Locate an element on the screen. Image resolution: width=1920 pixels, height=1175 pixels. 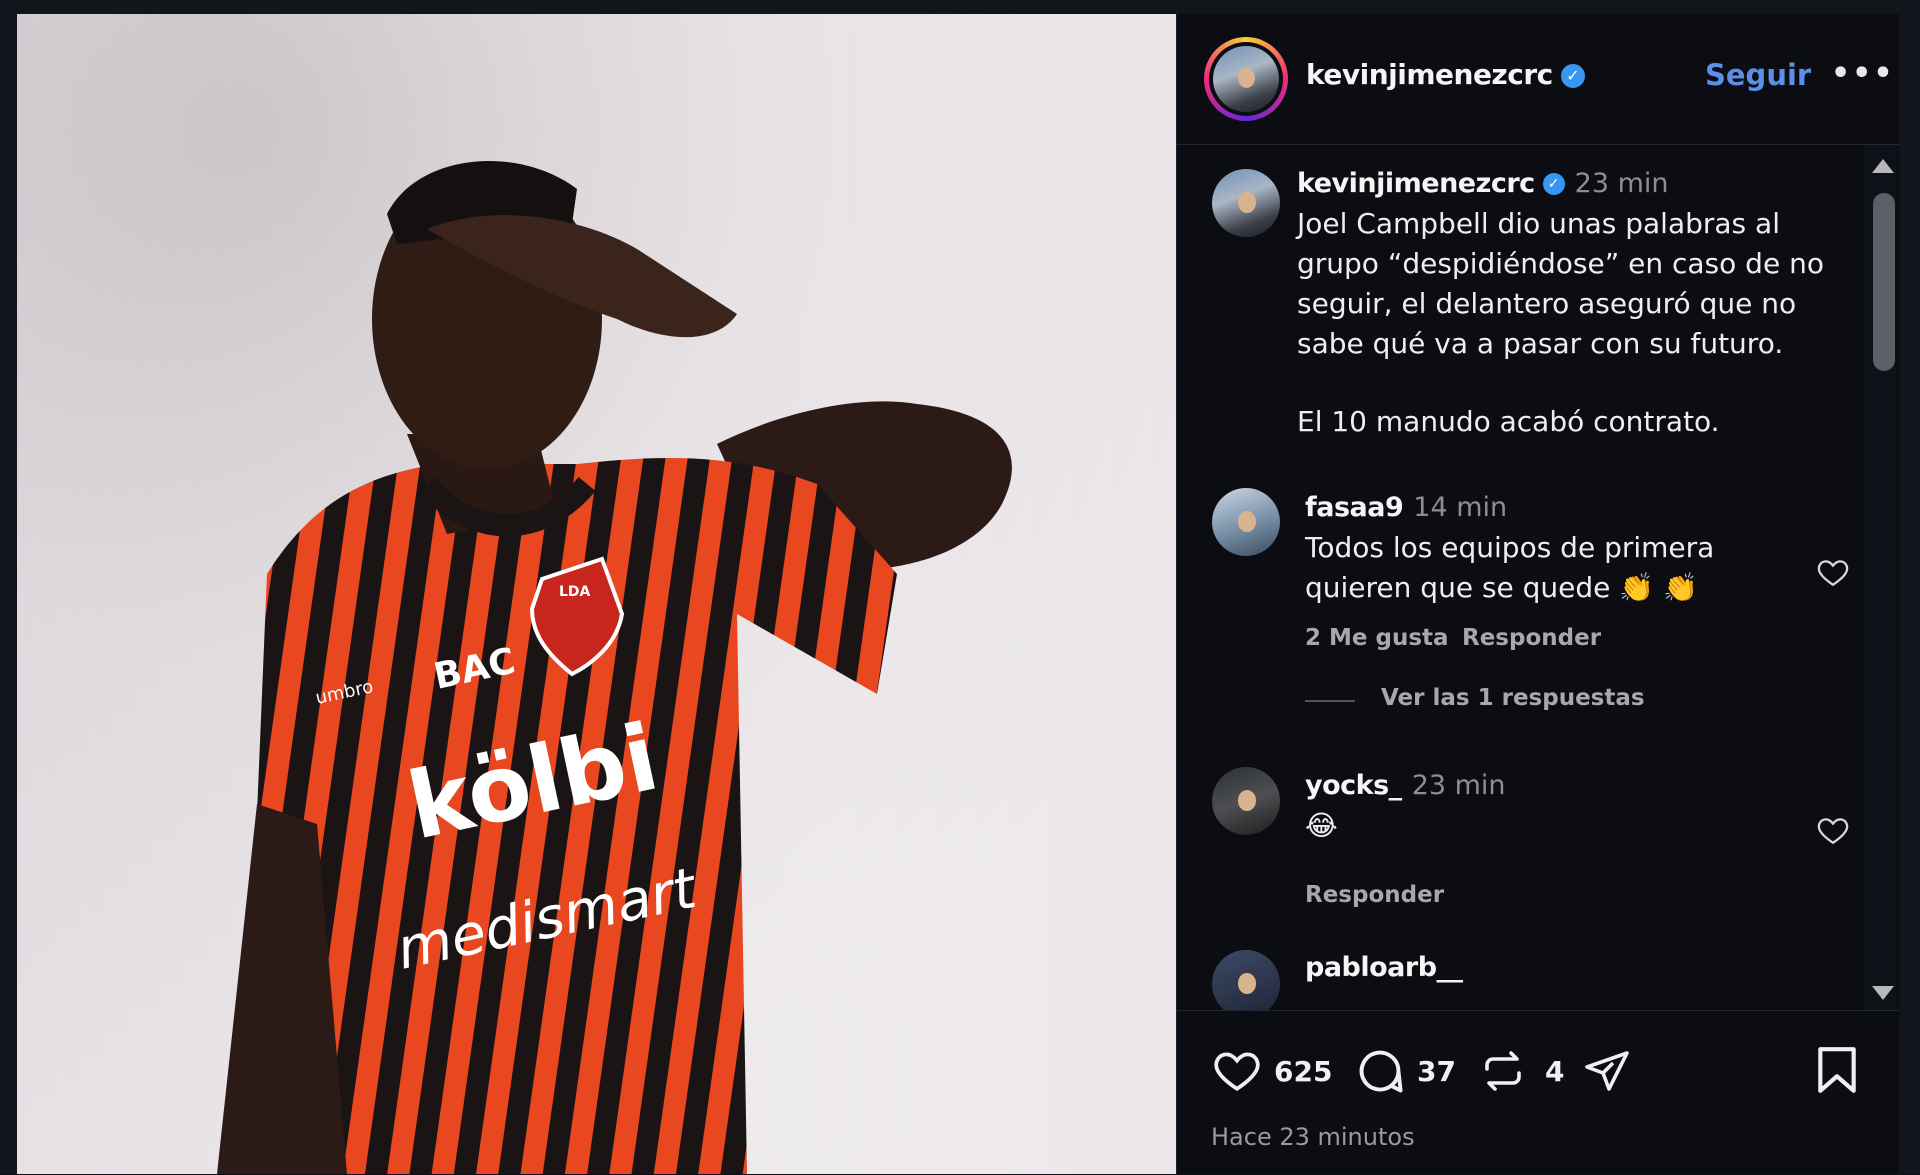
bookmark-icon is located at coordinates (1837, 1070).